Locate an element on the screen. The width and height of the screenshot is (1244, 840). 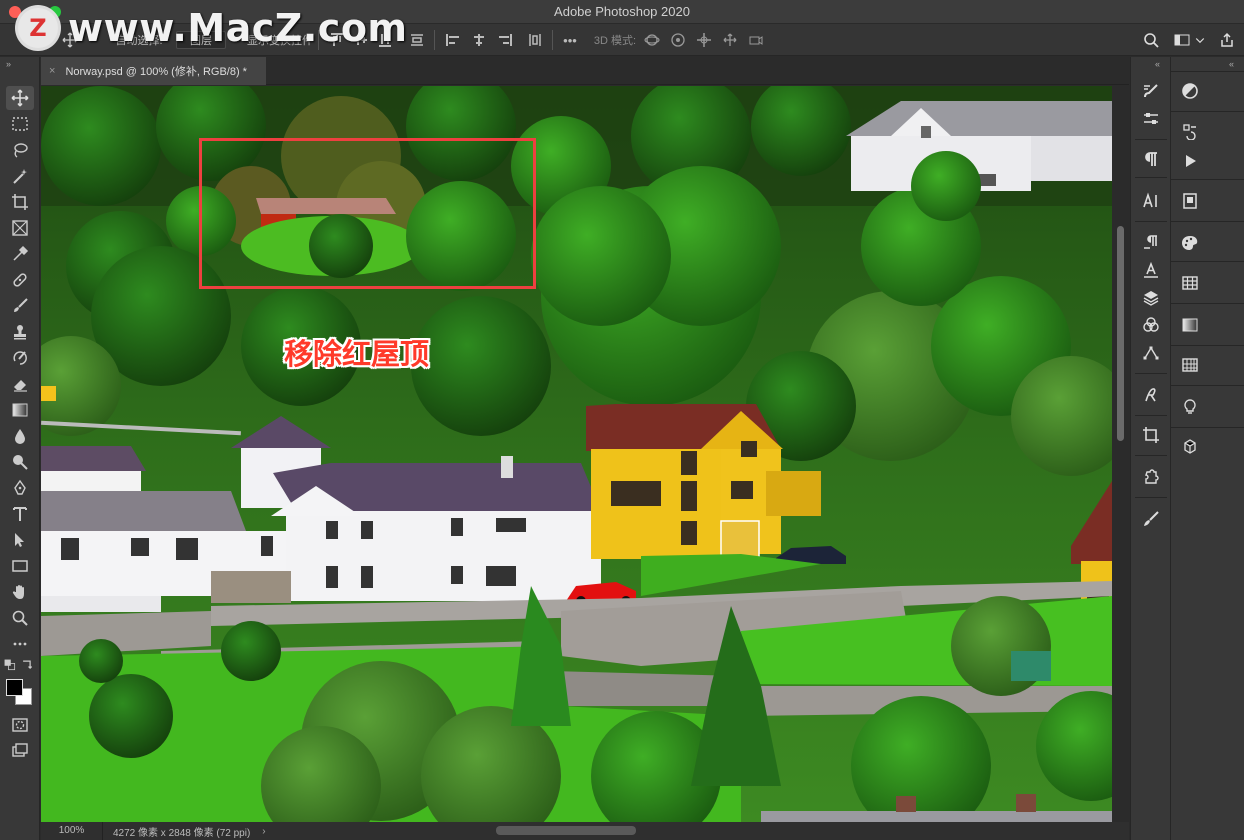
tool-presets-icon is located at coordinates (1151, 119).